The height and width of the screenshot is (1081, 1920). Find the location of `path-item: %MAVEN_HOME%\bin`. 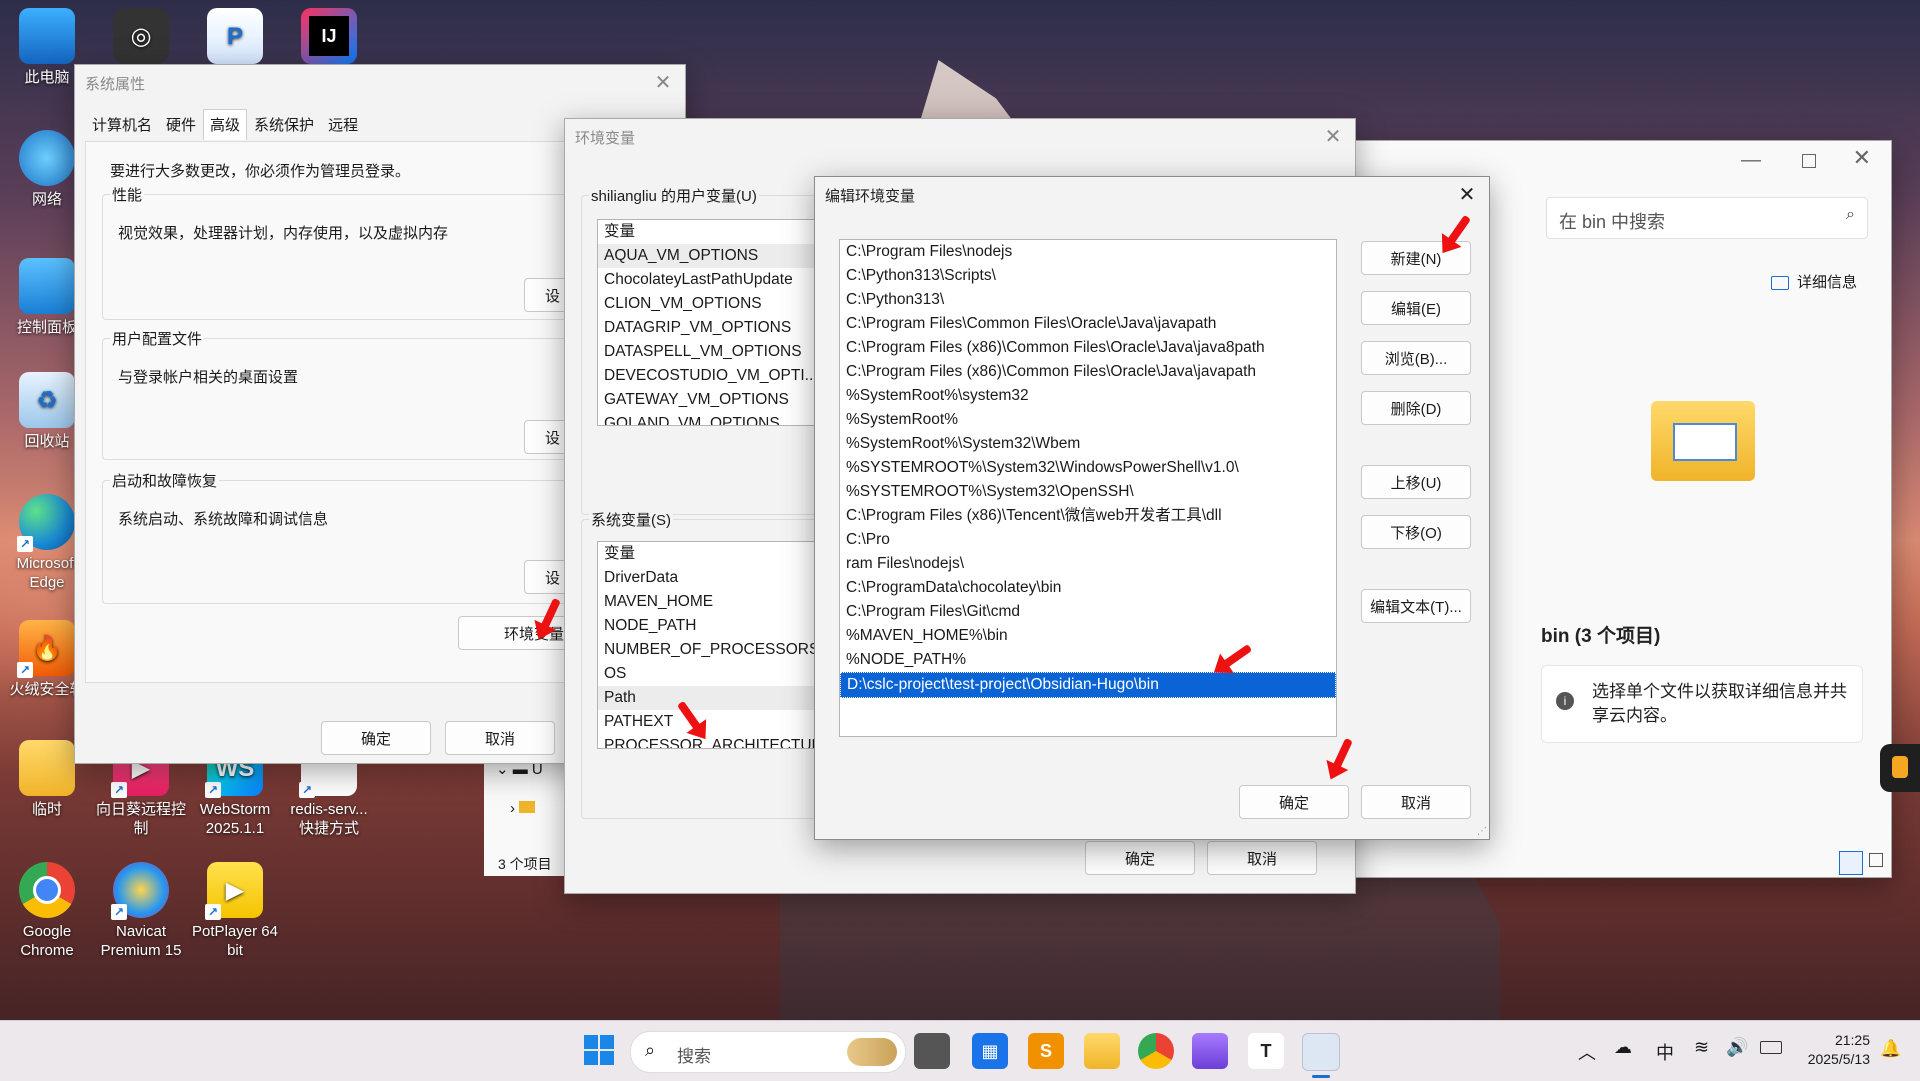

path-item: %MAVEN_HOME%\bin is located at coordinates (1088, 636).